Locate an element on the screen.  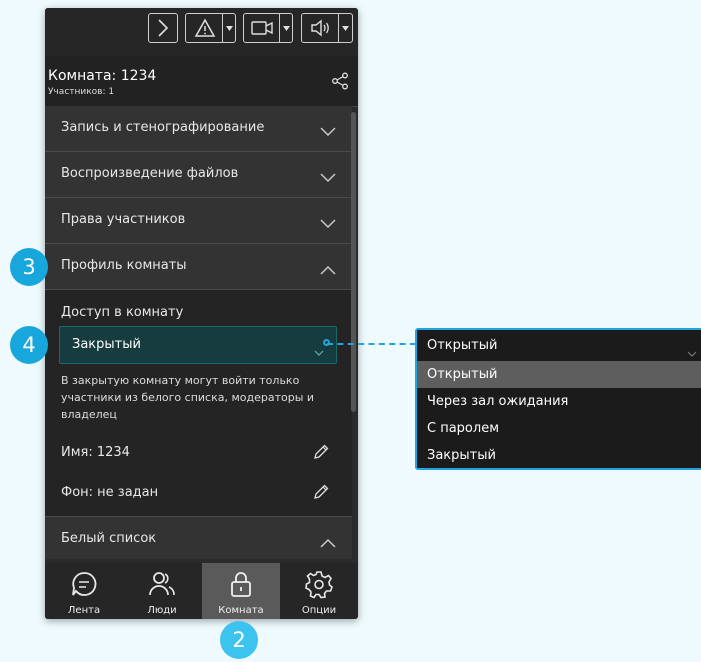
share-icon is located at coordinates (340, 83).